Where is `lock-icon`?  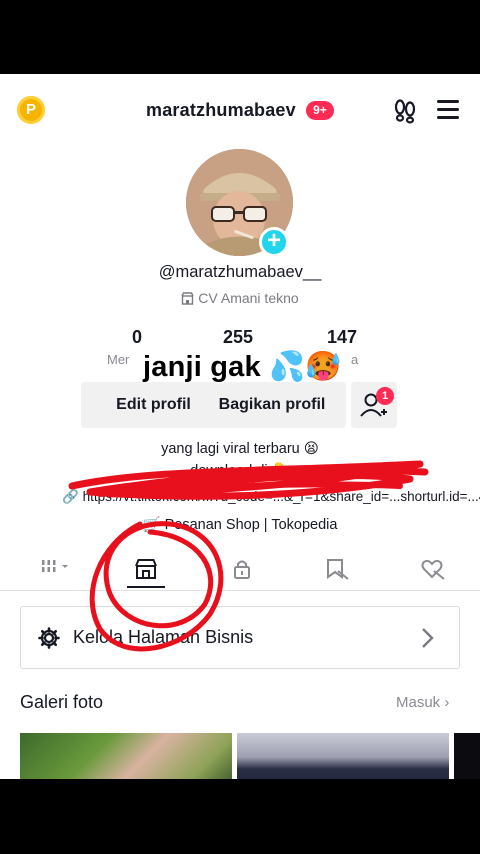 lock-icon is located at coordinates (242, 569).